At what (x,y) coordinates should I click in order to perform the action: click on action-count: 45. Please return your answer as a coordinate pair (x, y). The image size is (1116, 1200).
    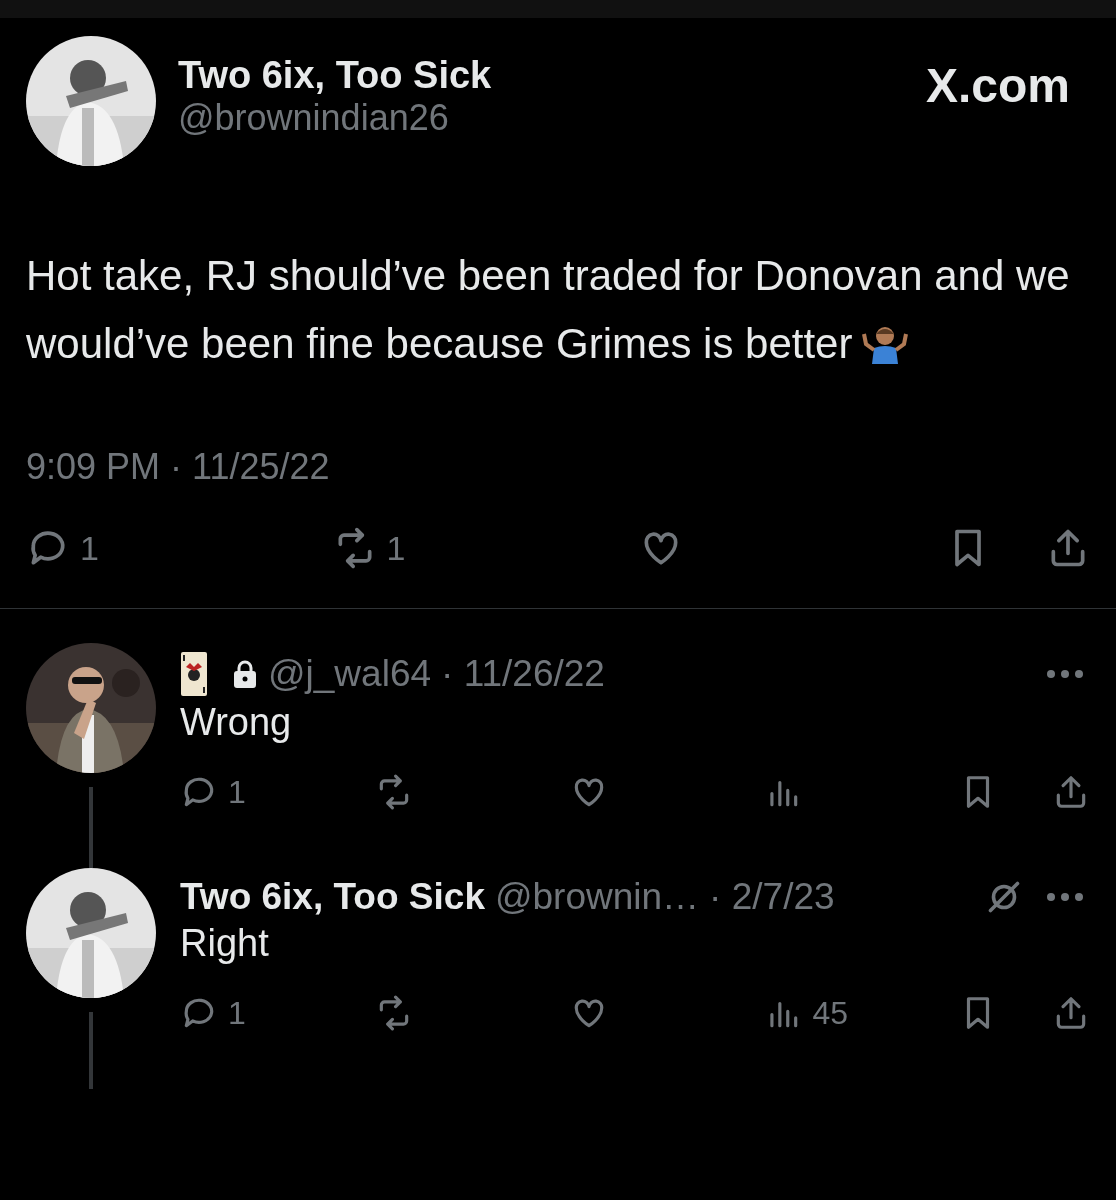
    Looking at the image, I should click on (830, 1013).